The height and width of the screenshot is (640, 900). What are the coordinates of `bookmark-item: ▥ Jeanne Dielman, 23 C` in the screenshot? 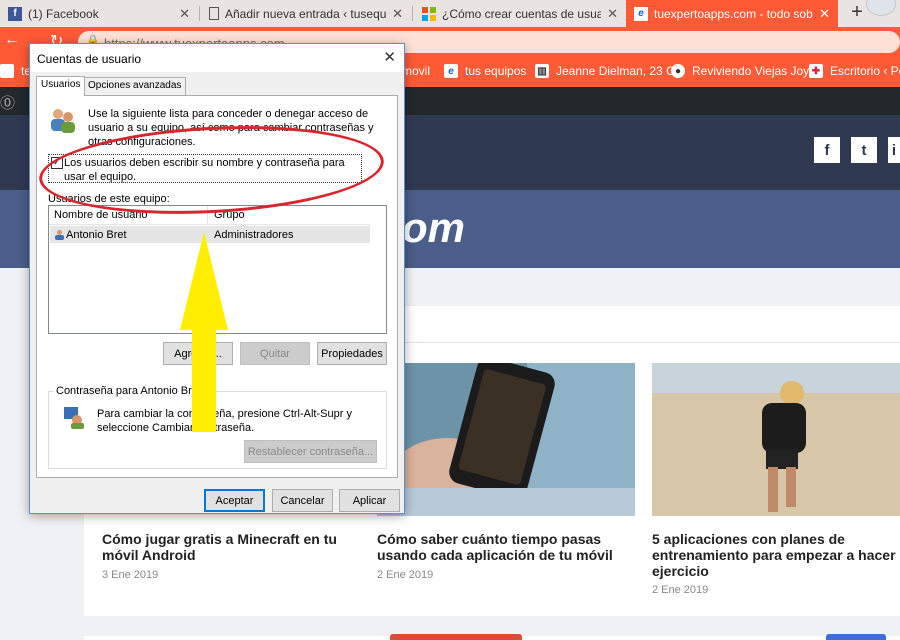 It's located at (605, 71).